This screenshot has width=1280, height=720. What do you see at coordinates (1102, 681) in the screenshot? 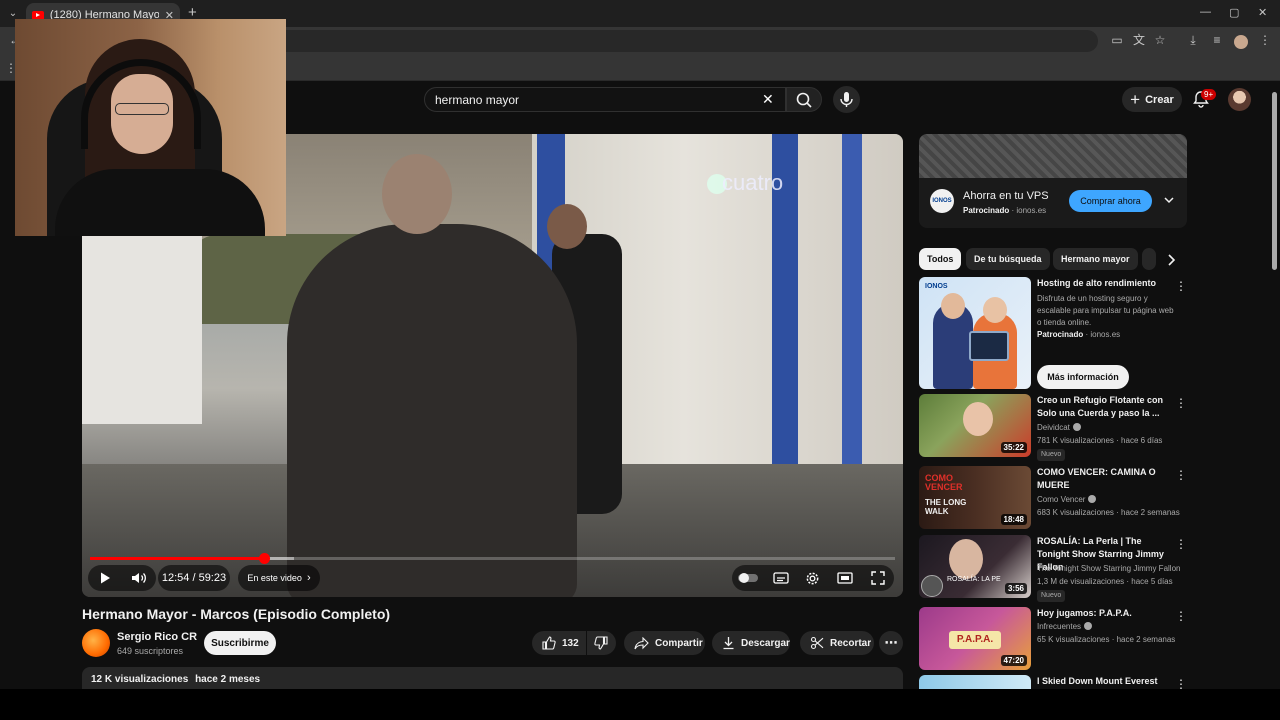
I see `video-title: I Skied Down Mount Everest` at bounding box center [1102, 681].